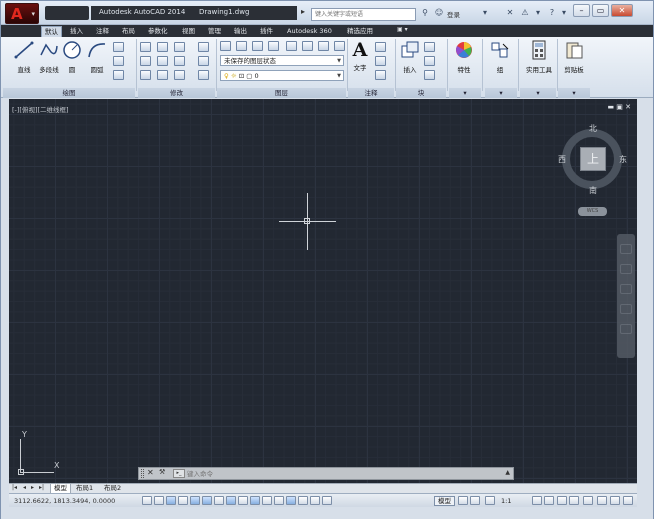  I want to click on lineweight-icon, so click(267, 500).